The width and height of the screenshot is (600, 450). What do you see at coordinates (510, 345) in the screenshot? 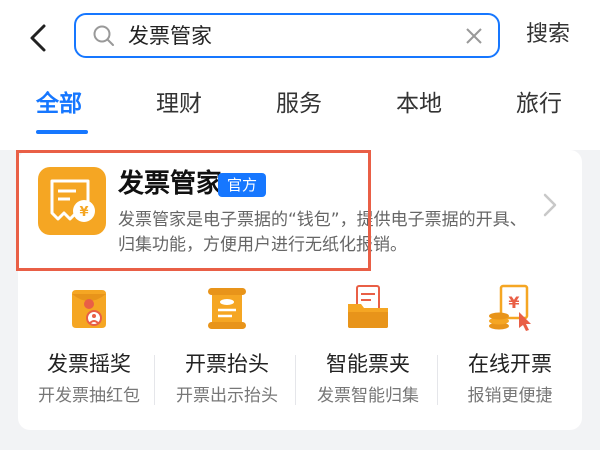
I see `service-online-invoicing: ¥ 在线开票 报销更便捷` at bounding box center [510, 345].